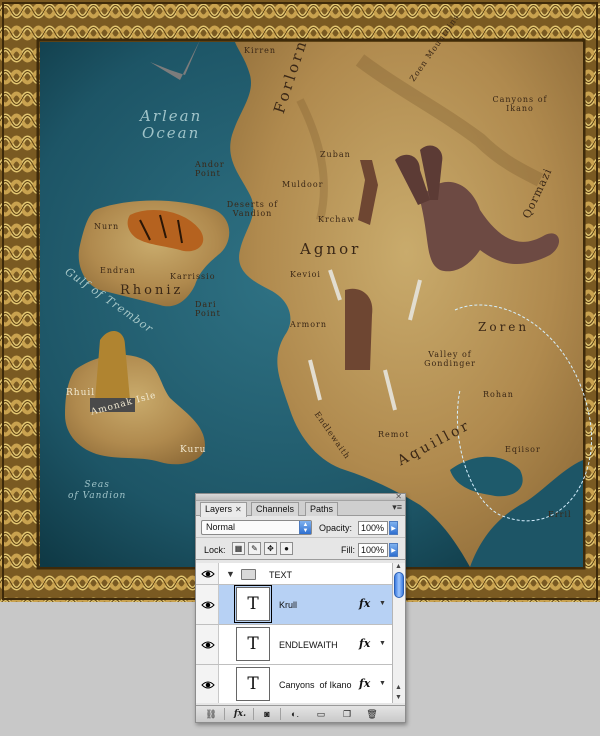 The image size is (600, 736). I want to click on fill-input: 100%, so click(373, 550).